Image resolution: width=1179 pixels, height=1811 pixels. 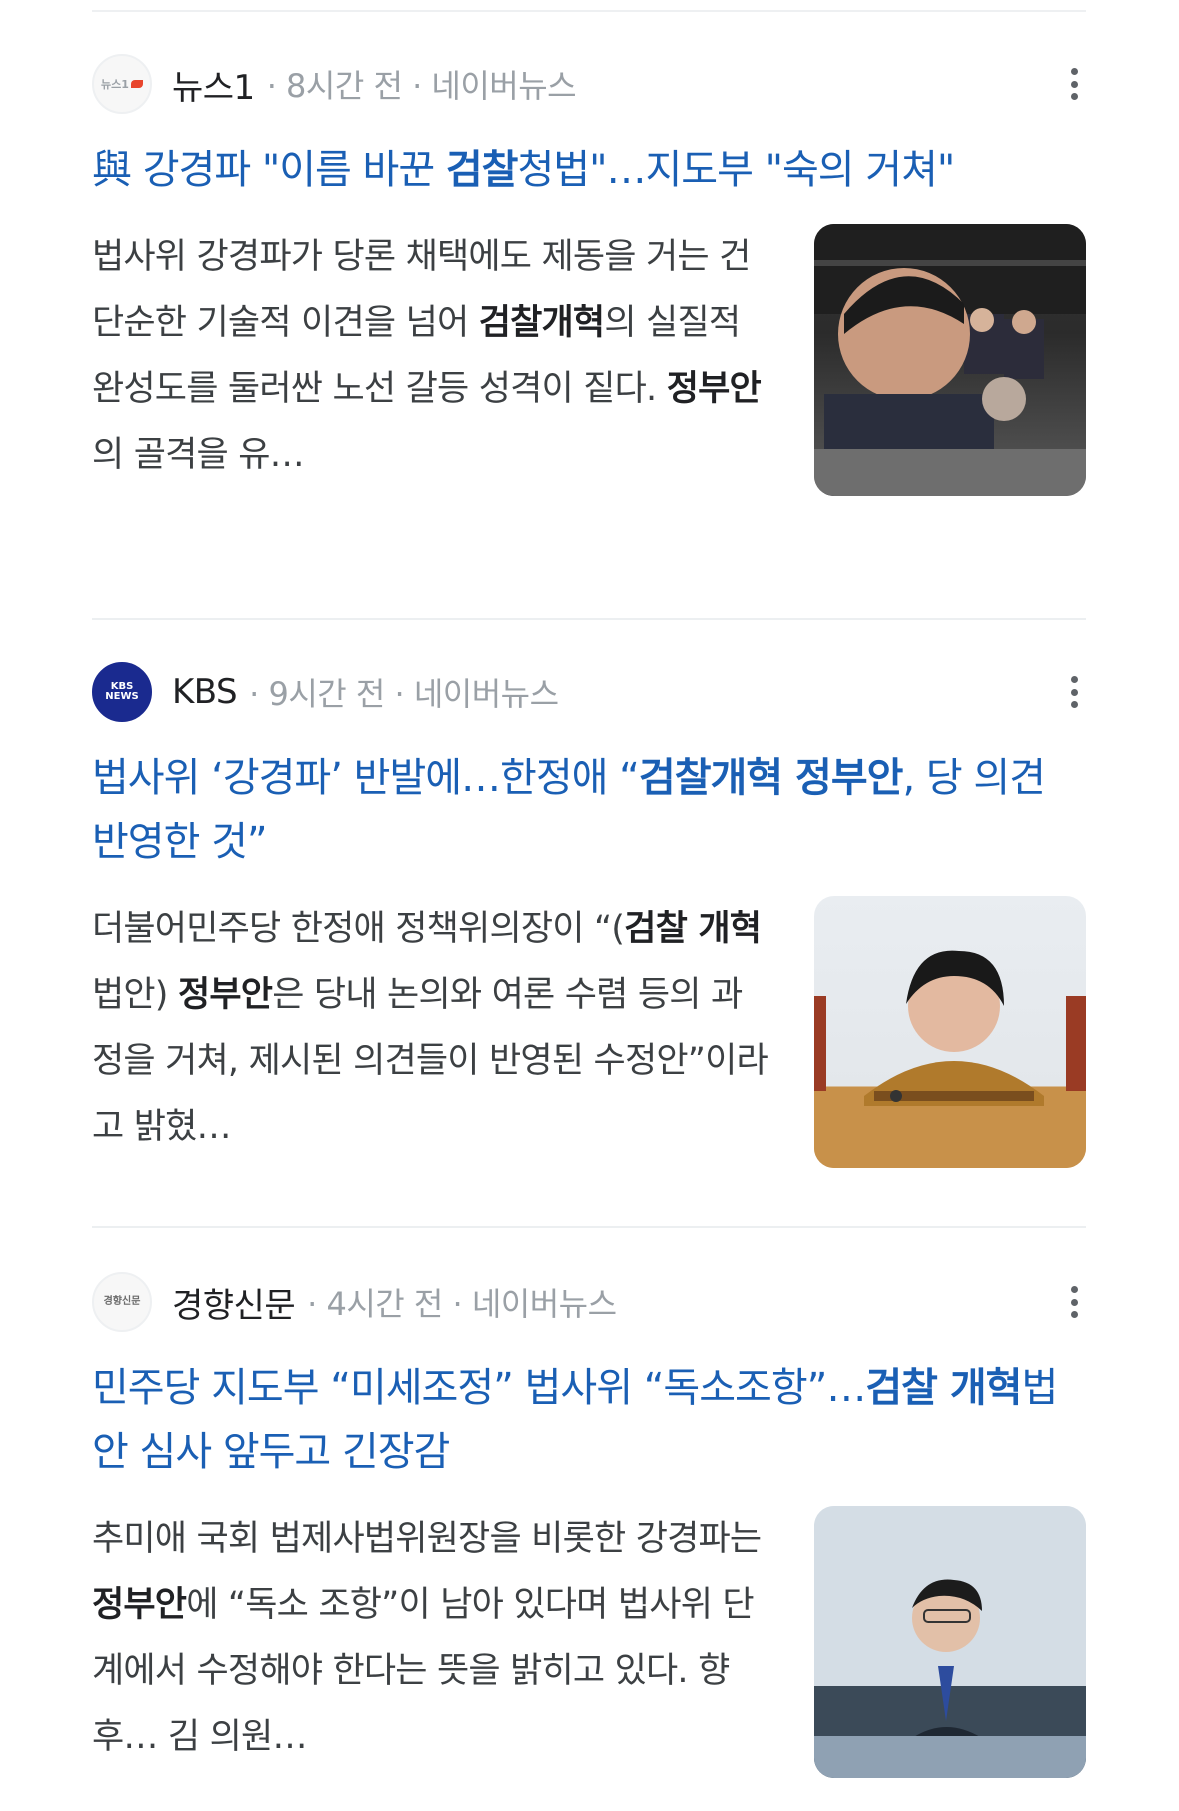 I want to click on text-segment: 법안), so click(x=135, y=995).